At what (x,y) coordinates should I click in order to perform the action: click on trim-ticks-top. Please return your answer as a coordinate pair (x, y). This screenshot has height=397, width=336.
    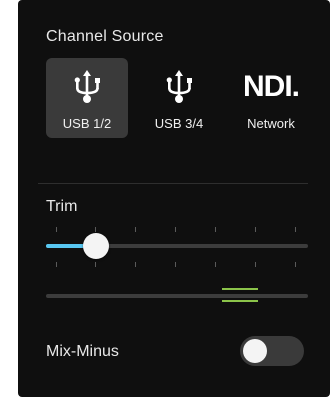
    Looking at the image, I should click on (177, 230).